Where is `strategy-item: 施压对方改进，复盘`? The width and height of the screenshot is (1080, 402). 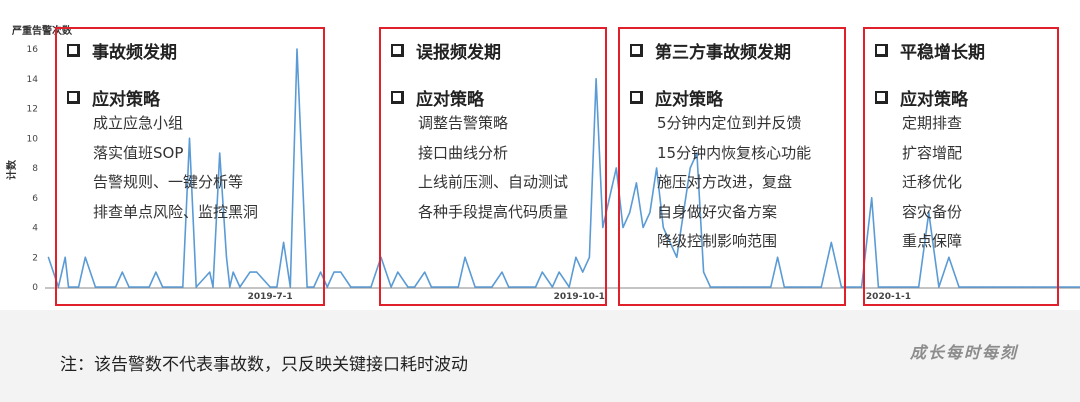 strategy-item: 施压对方改进，复盘 is located at coordinates (725, 182).